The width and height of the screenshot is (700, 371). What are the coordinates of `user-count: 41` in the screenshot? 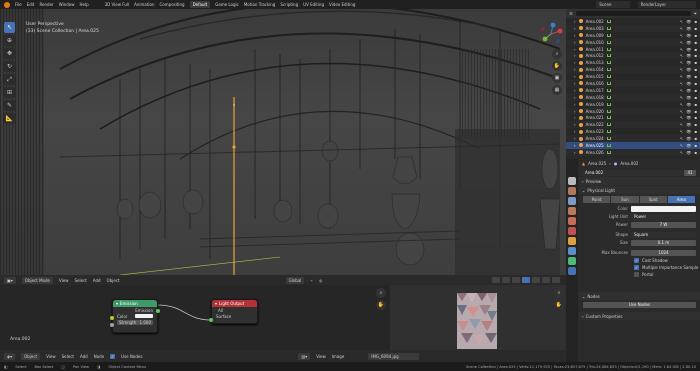 It's located at (690, 172).